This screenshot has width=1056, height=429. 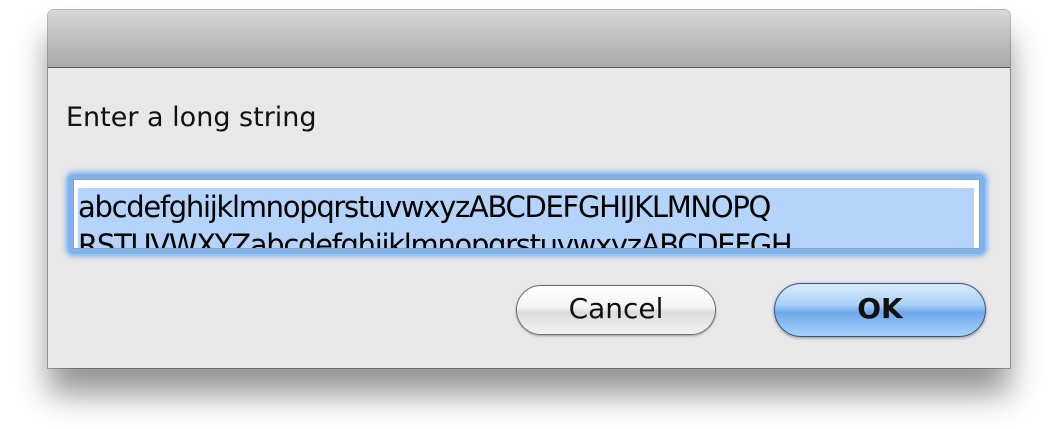 I want to click on cancel-button: Cancel, so click(x=616, y=310).